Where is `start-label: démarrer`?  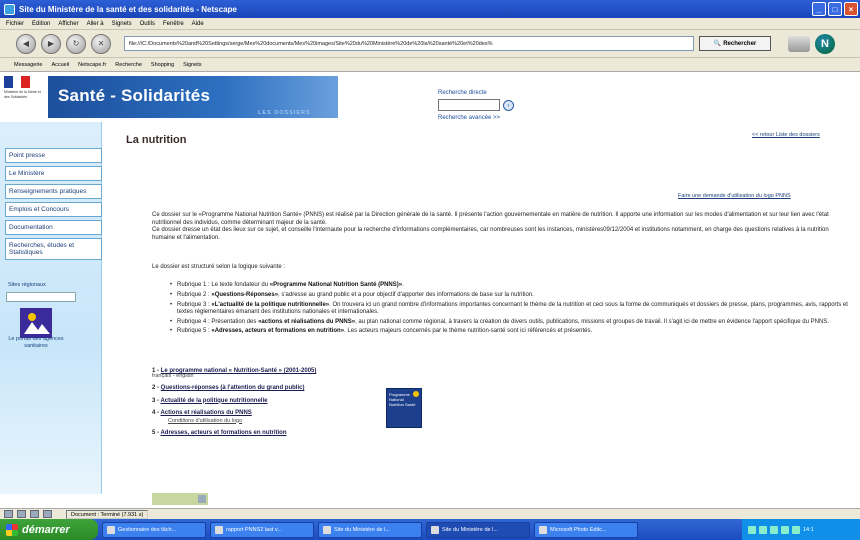 start-label: démarrer is located at coordinates (46, 529).